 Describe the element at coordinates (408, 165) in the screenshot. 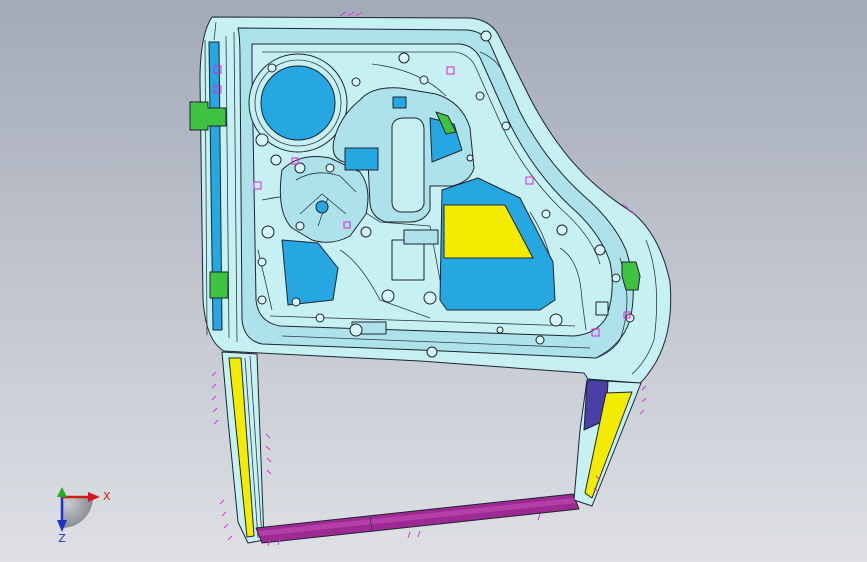

I see `regulator-slot` at that location.